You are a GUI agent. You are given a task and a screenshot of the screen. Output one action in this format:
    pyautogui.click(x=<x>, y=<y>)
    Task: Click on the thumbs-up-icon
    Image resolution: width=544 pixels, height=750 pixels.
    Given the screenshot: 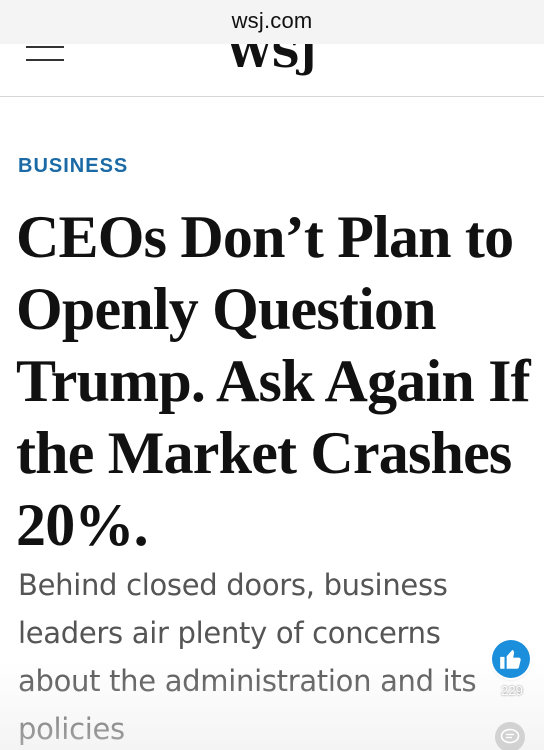 What is the action you would take?
    pyautogui.click(x=510, y=659)
    